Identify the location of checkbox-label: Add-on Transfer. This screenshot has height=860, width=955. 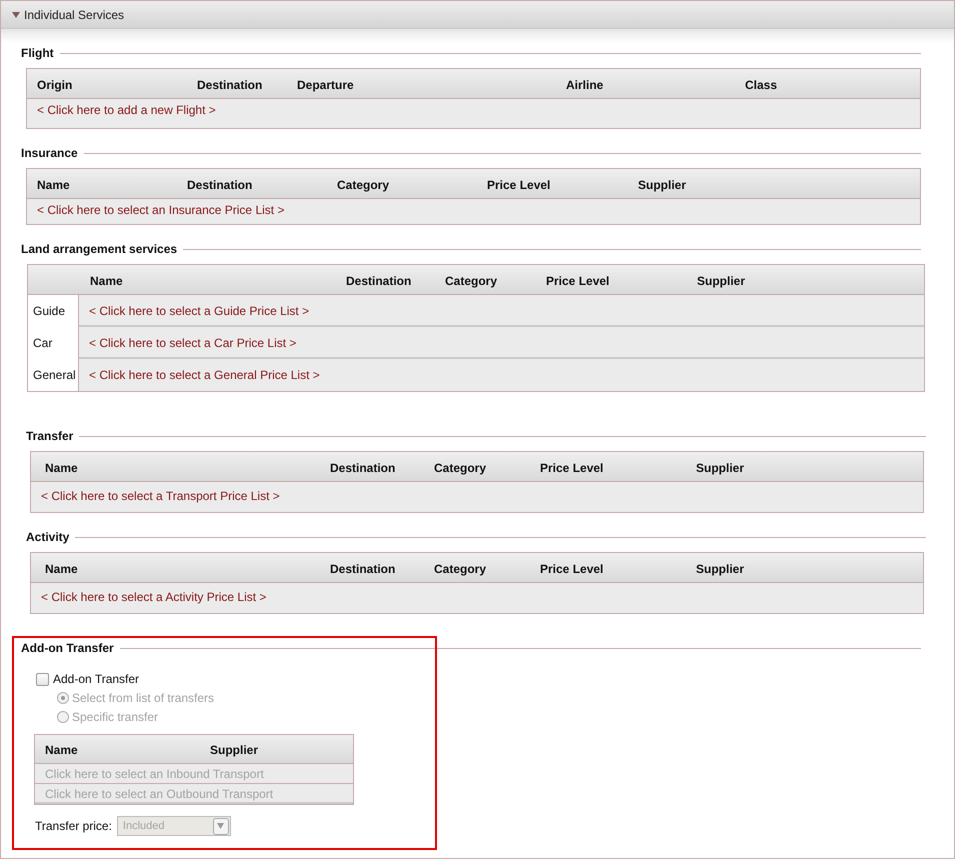
(96, 679).